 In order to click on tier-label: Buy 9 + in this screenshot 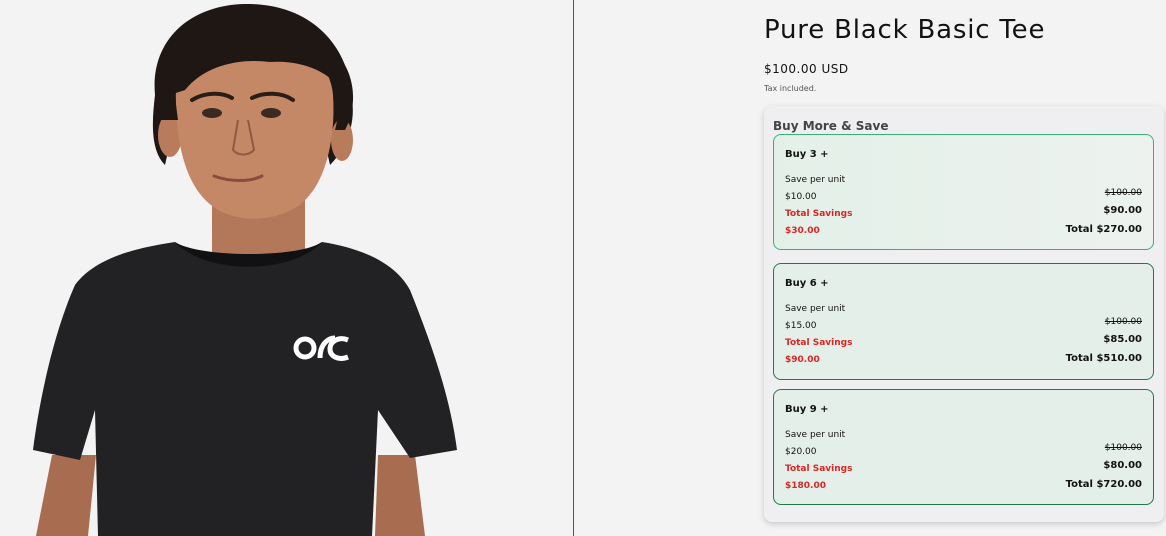, I will do `click(807, 409)`.